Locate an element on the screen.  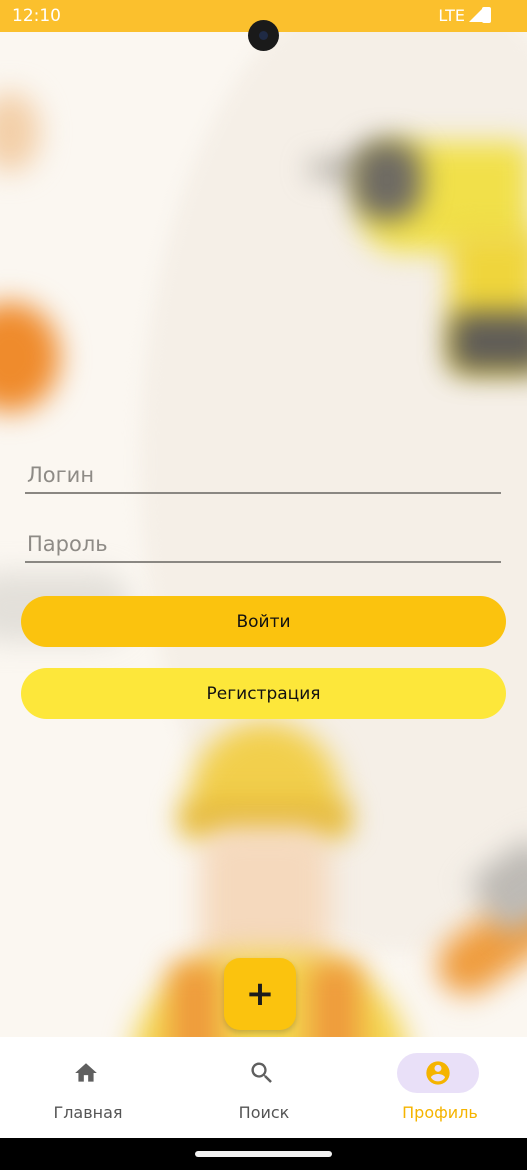
home-gesture-handle is located at coordinates (263, 1154).